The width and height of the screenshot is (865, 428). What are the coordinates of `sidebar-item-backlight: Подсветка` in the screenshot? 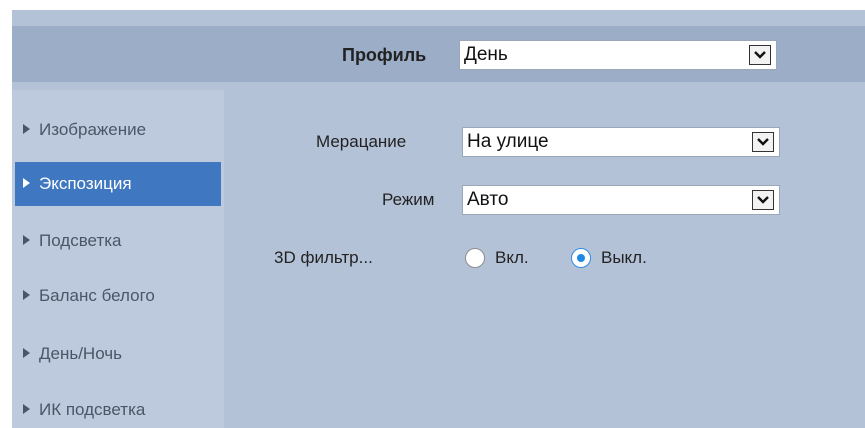 It's located at (118, 241).